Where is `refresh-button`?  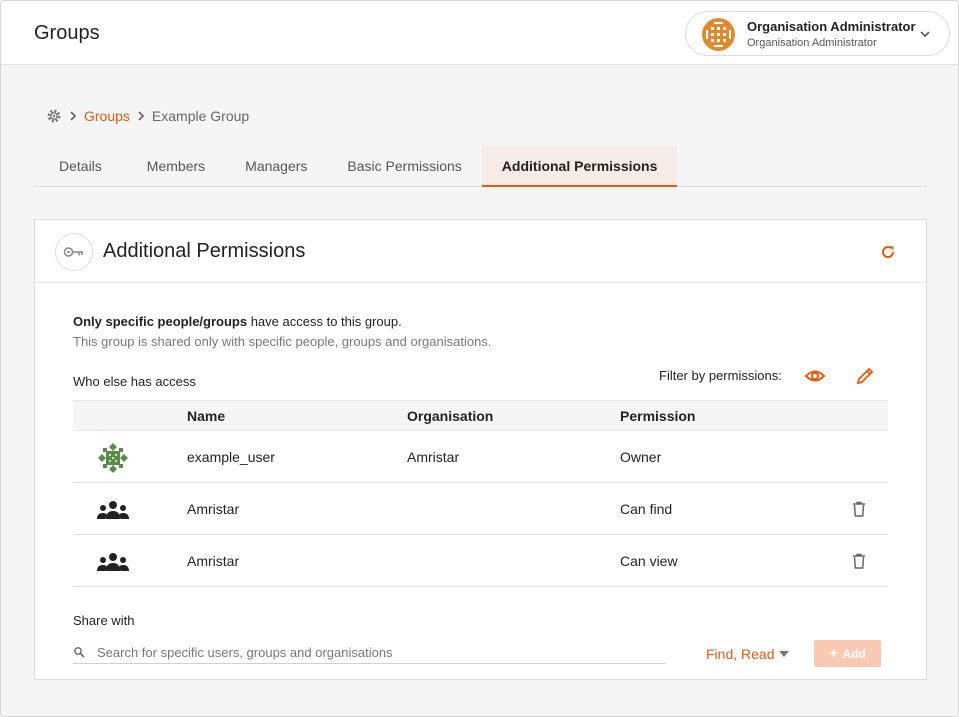 refresh-button is located at coordinates (888, 252).